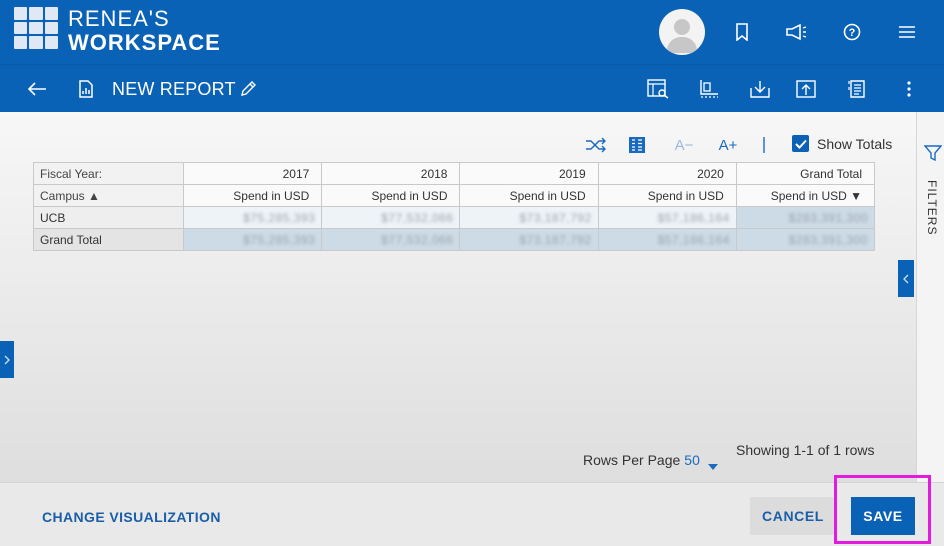  I want to click on decrease-font-button: A−, so click(684, 145).